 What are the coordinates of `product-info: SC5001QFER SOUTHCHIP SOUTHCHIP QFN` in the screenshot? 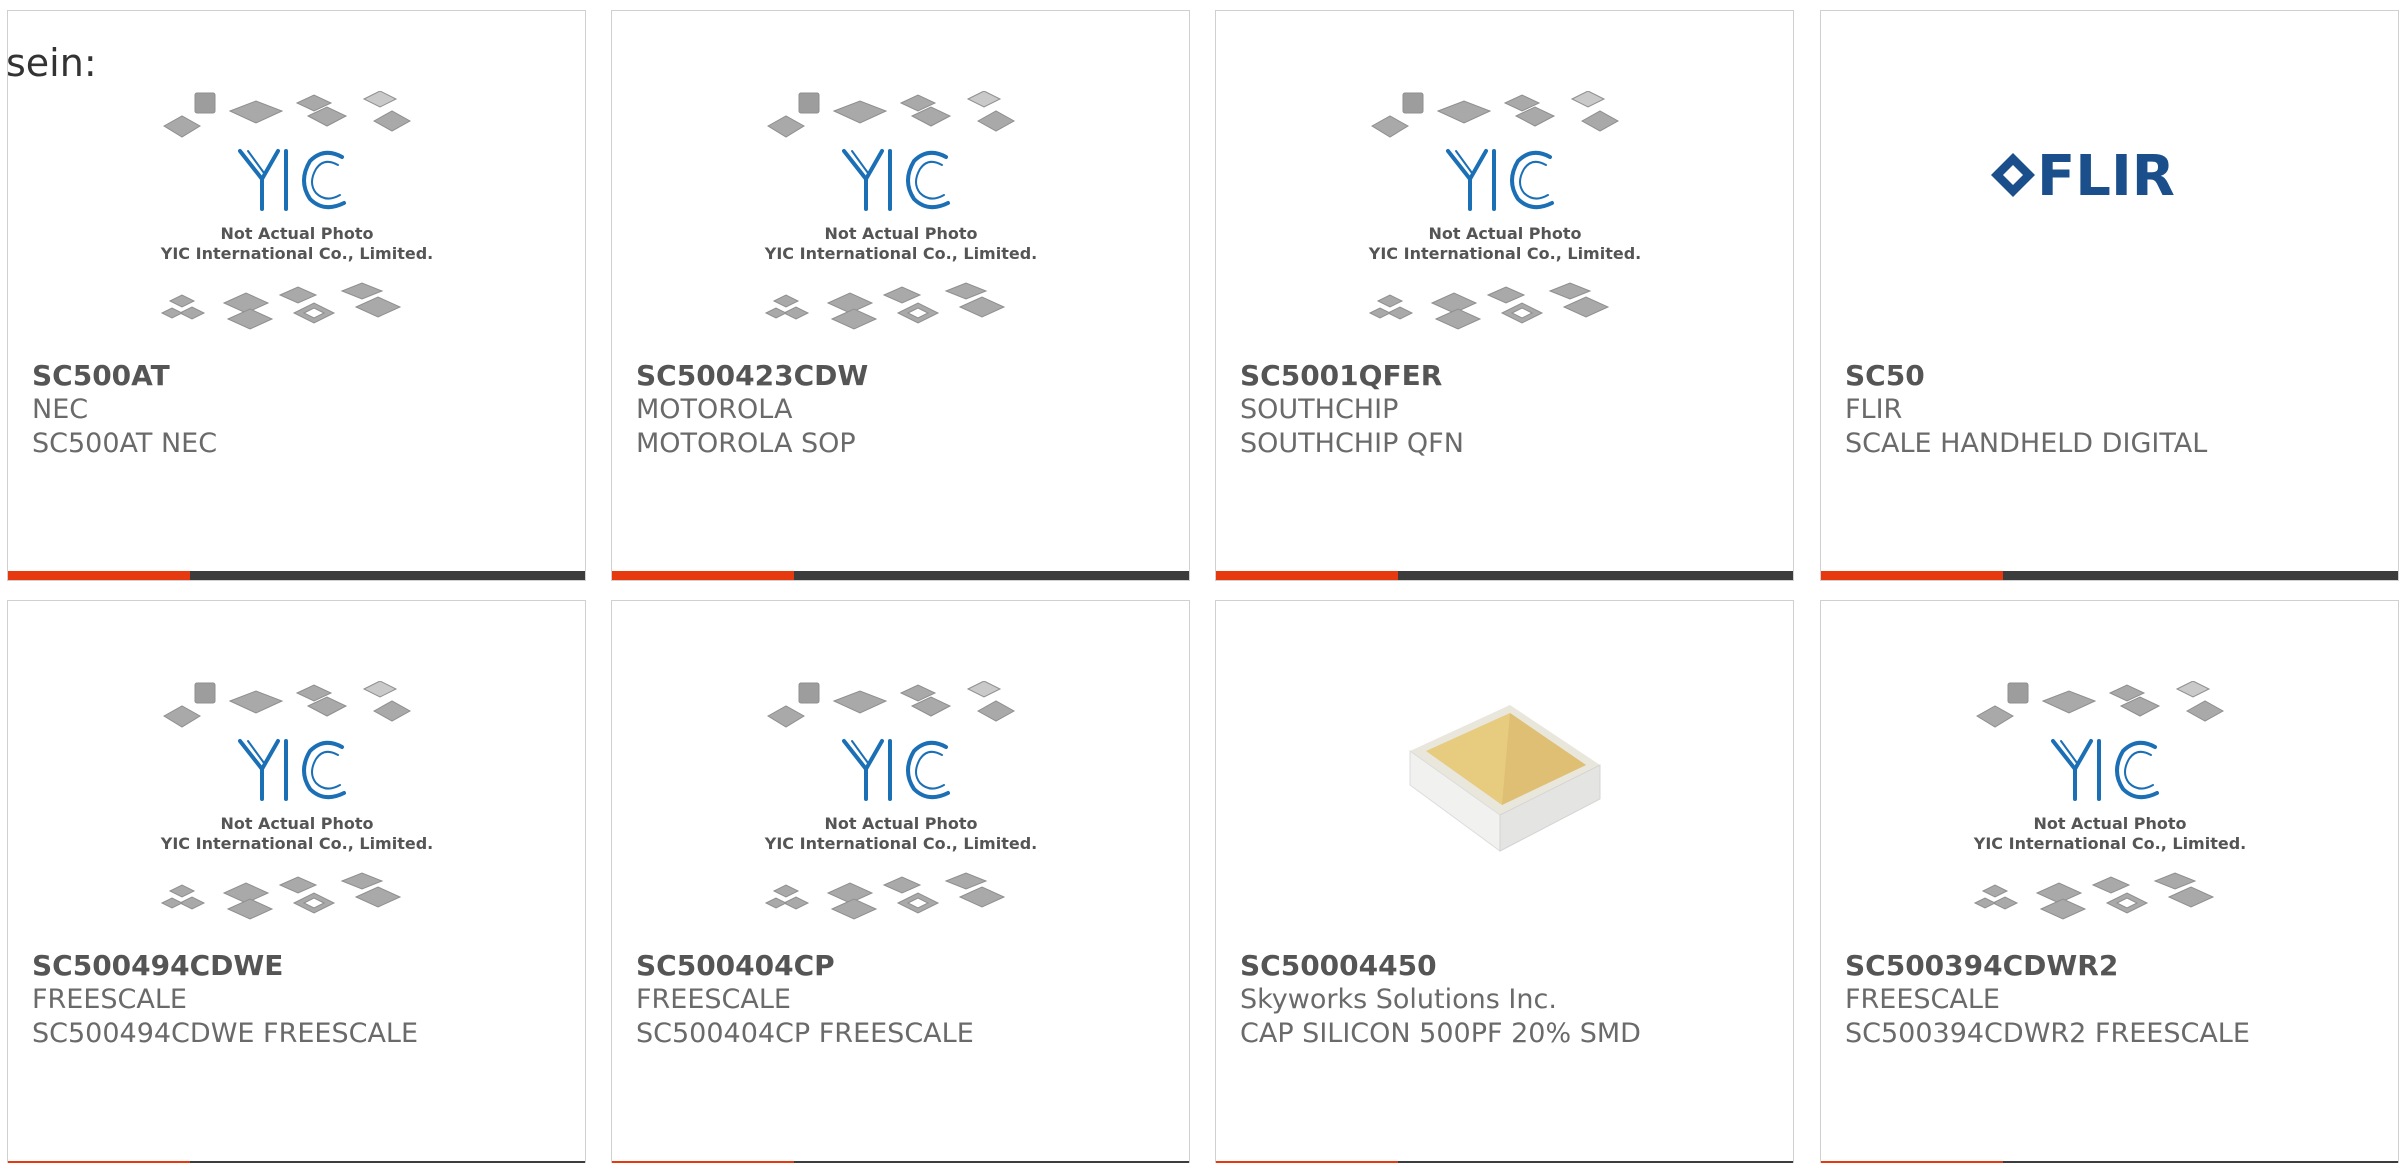 It's located at (1511, 410).